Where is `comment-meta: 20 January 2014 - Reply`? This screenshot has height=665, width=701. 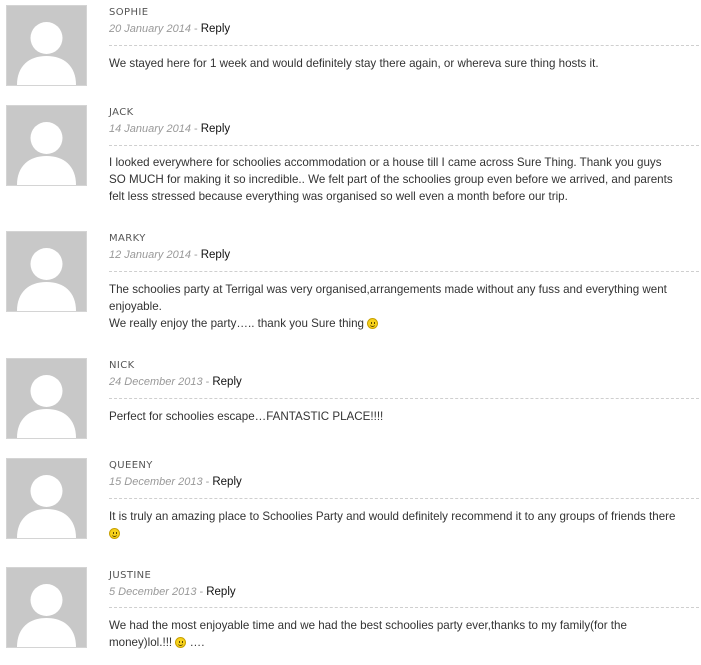 comment-meta: 20 January 2014 - Reply is located at coordinates (169, 29).